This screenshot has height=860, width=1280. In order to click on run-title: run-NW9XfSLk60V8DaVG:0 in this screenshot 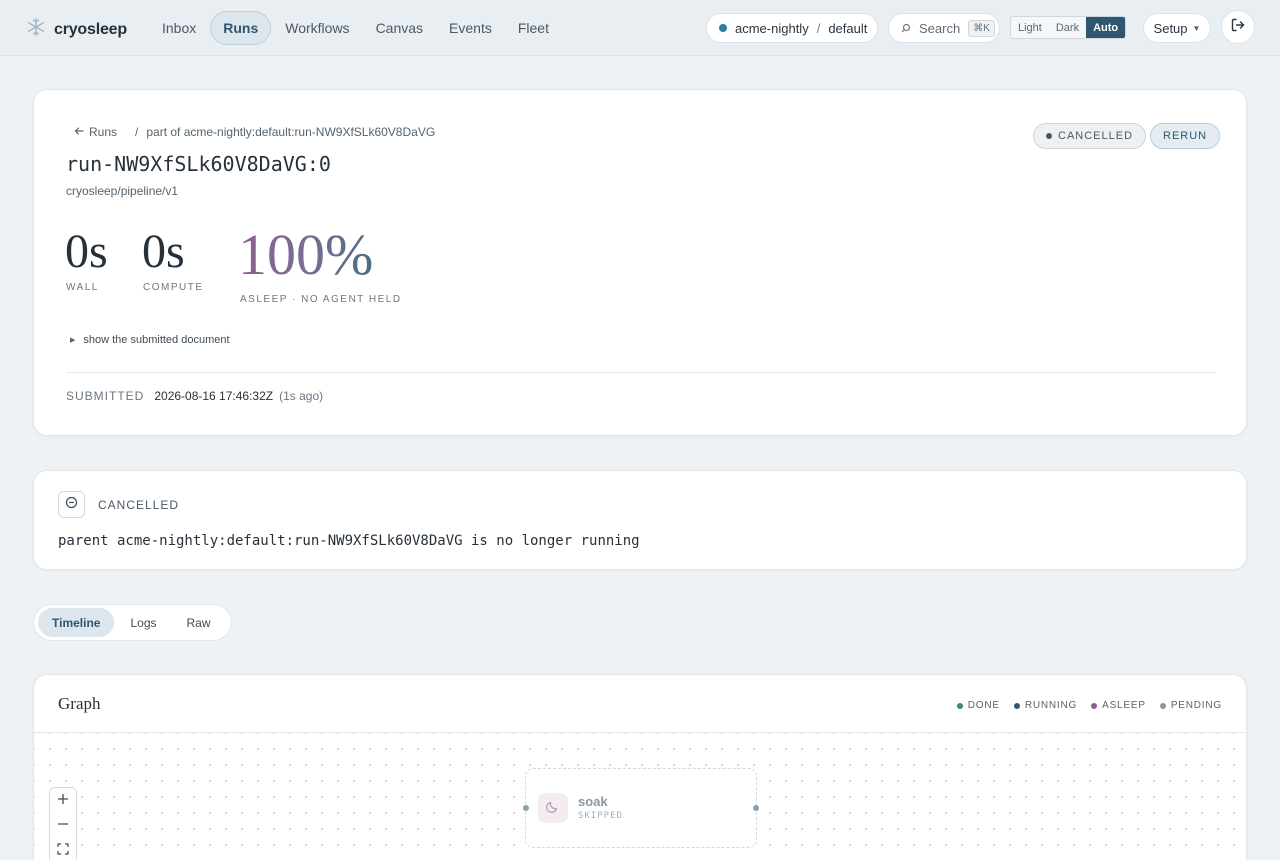, I will do `click(198, 164)`.